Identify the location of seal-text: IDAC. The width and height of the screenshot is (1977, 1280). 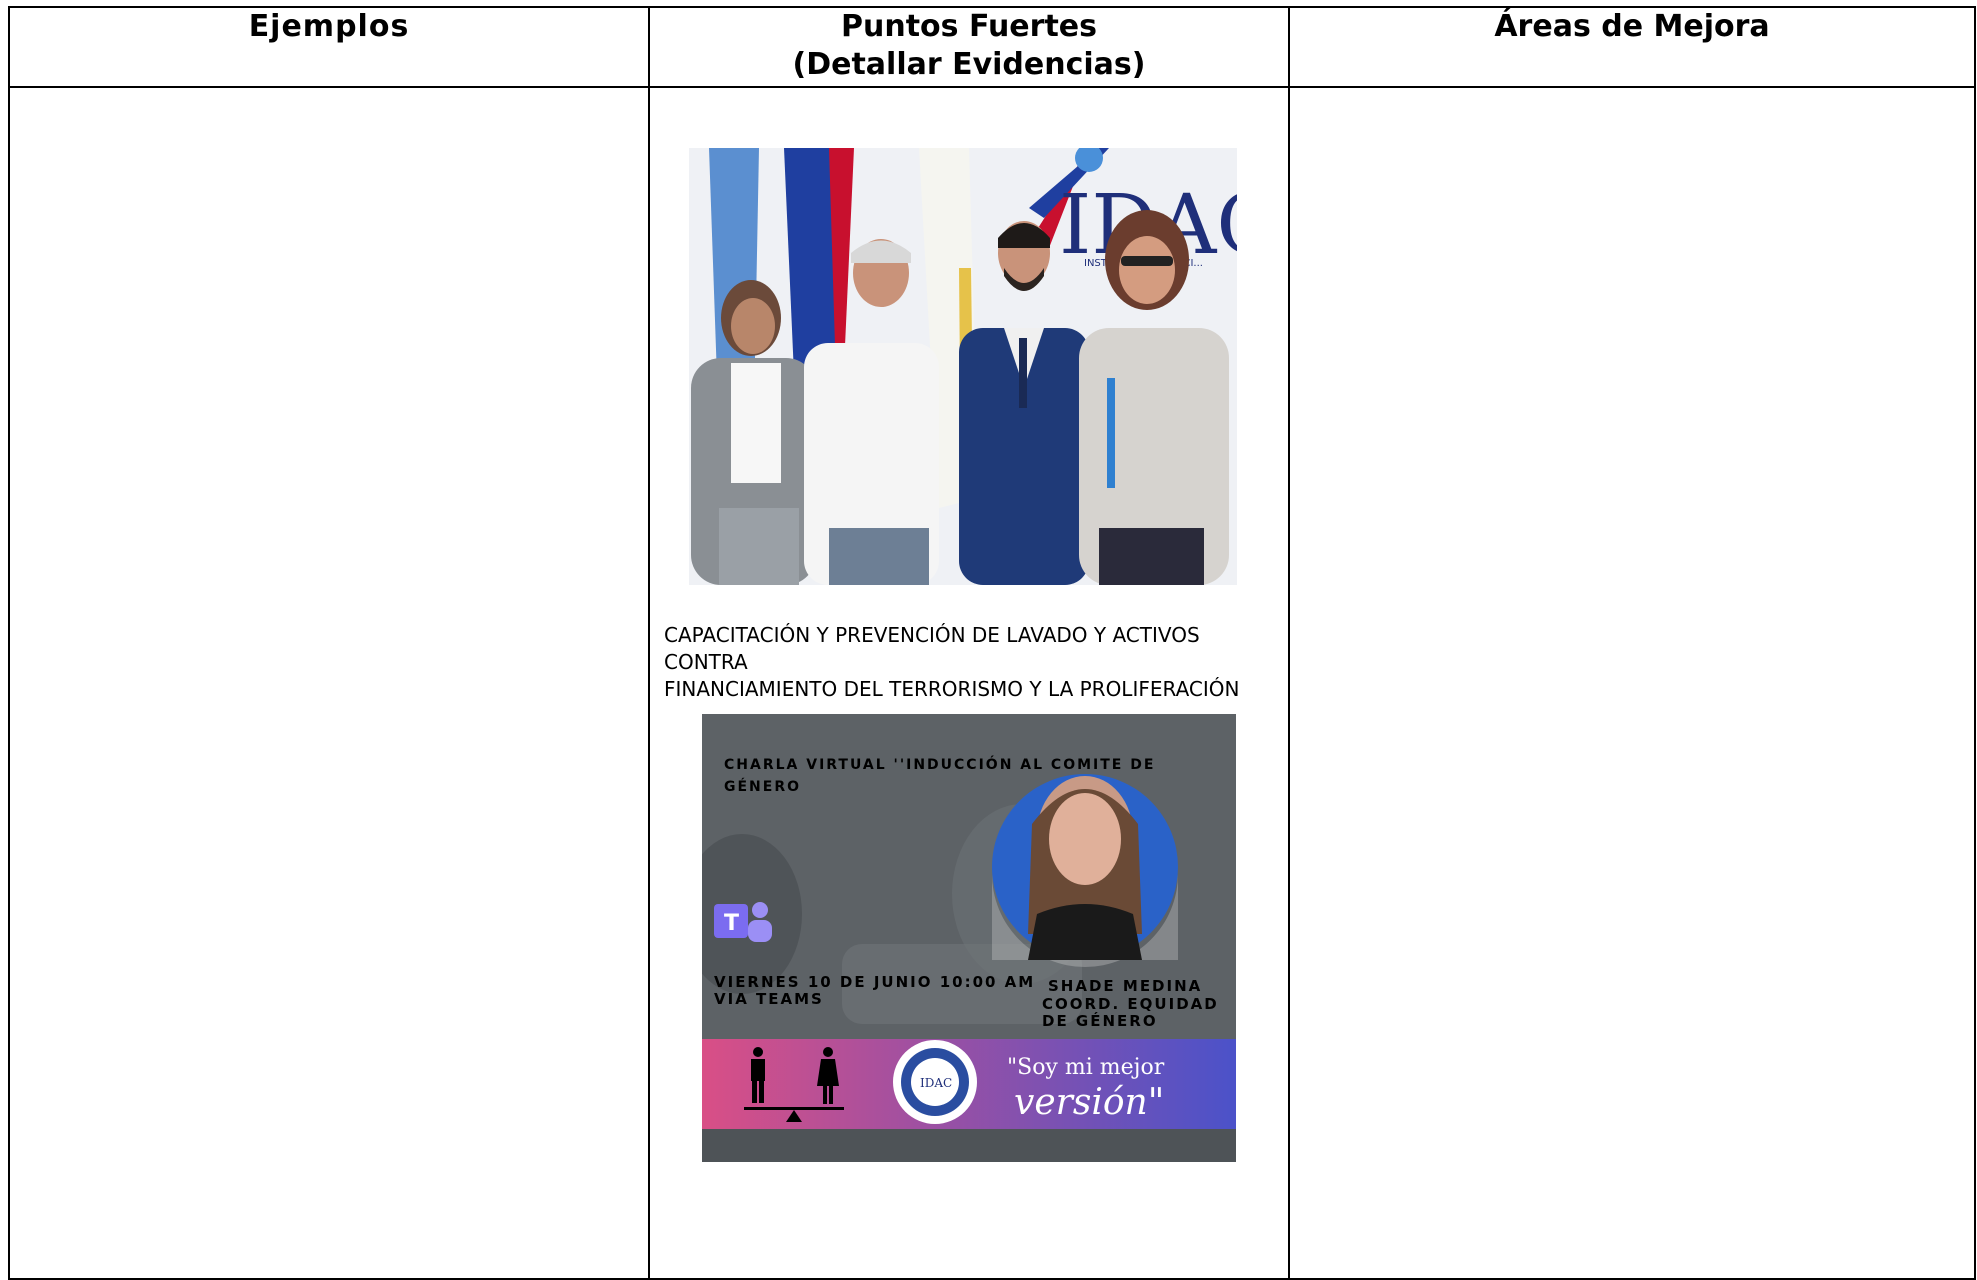
(936, 1083).